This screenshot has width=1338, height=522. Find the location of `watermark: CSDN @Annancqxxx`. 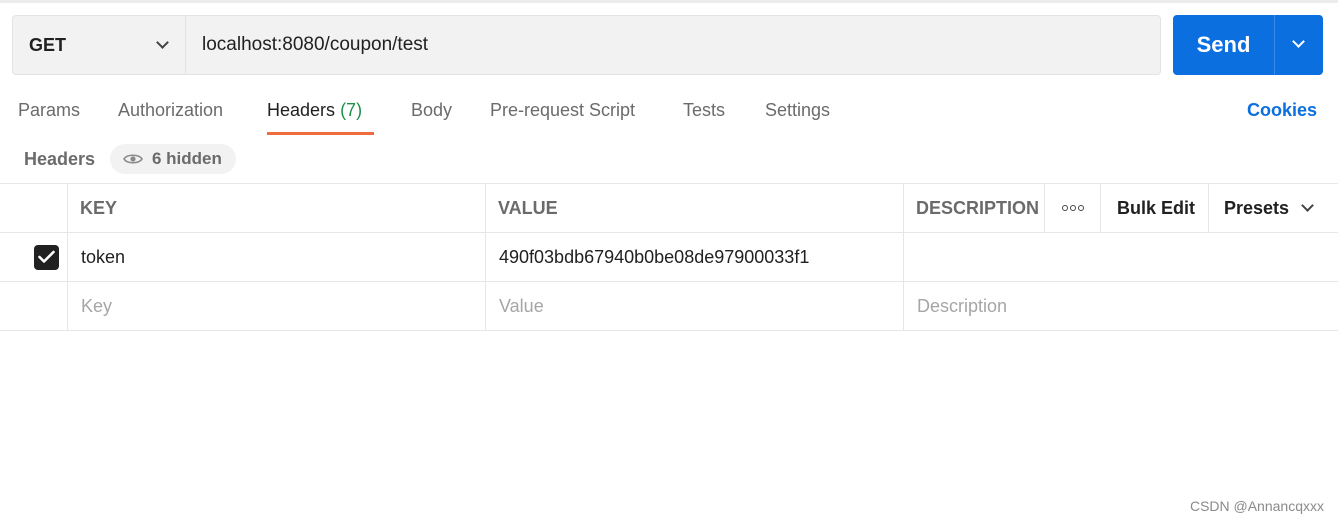

watermark: CSDN @Annancqxxx is located at coordinates (1256, 506).